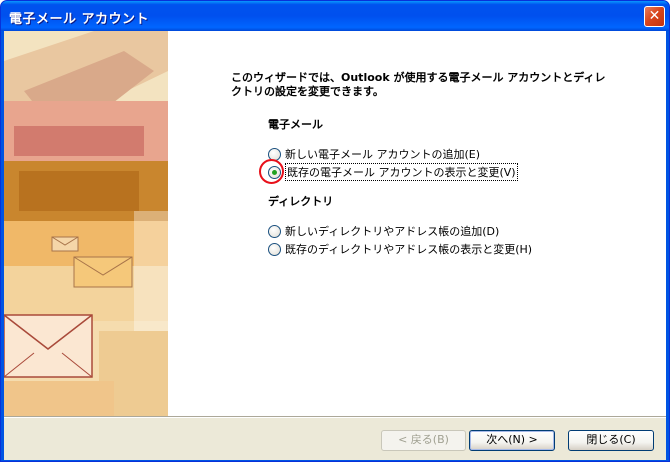  Describe the element at coordinates (335, 16) in the screenshot. I see `title-bar: 電子メール アカウント ✕` at that location.